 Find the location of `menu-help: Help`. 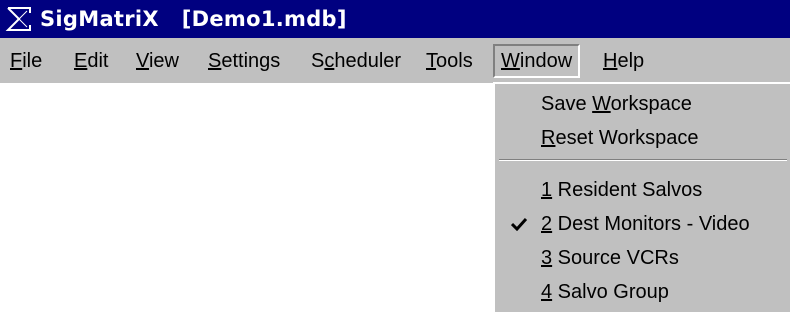

menu-help: Help is located at coordinates (623, 61).